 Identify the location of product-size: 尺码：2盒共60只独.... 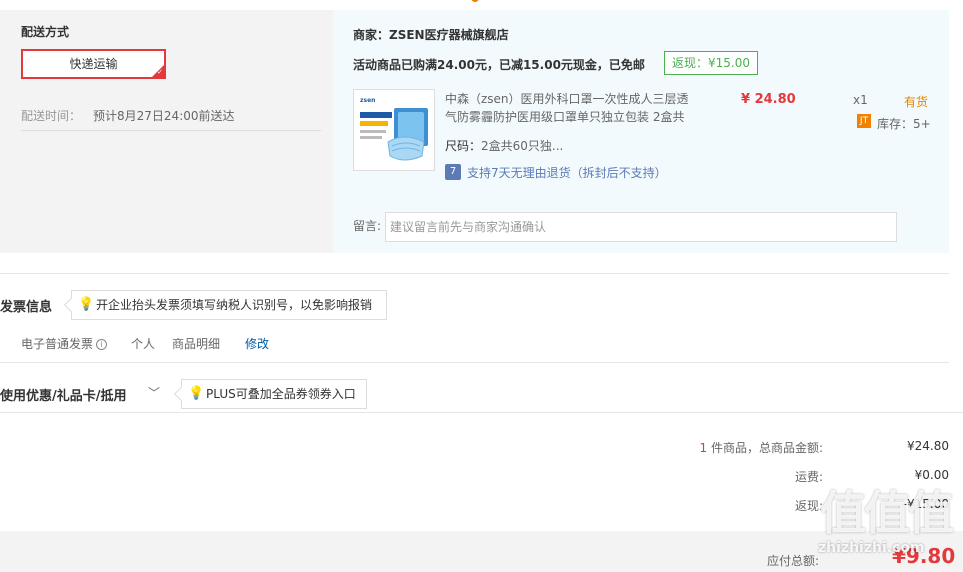
(504, 145).